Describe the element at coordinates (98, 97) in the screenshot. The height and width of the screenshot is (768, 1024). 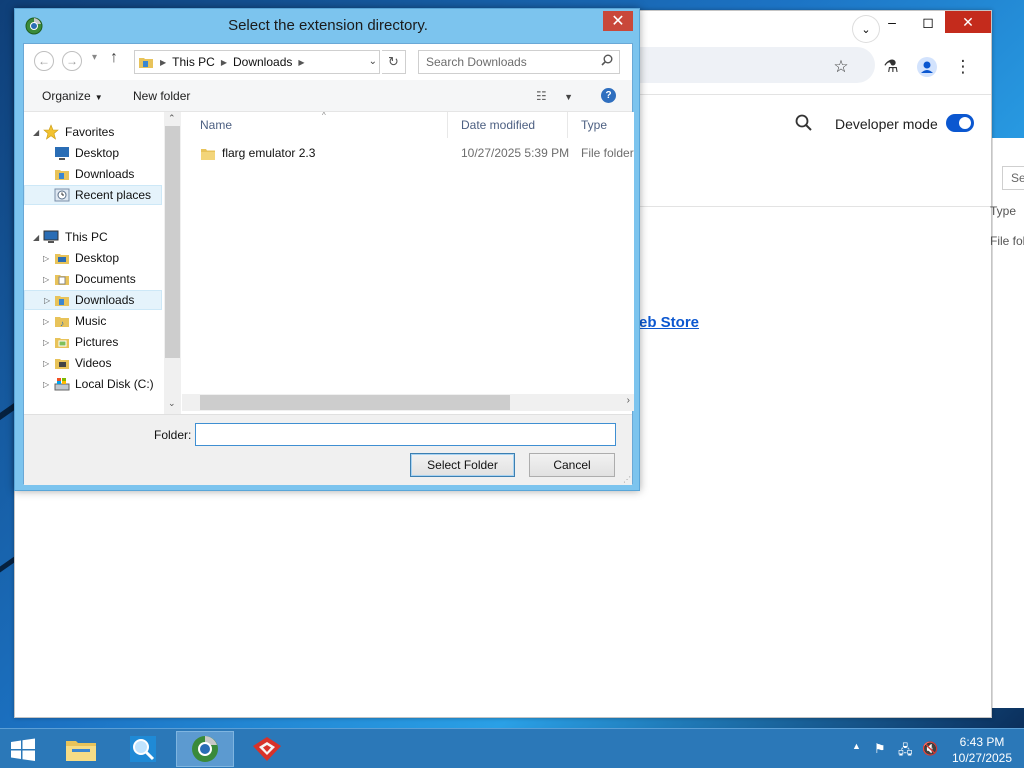
I see `caret-down-icon: ▼` at that location.